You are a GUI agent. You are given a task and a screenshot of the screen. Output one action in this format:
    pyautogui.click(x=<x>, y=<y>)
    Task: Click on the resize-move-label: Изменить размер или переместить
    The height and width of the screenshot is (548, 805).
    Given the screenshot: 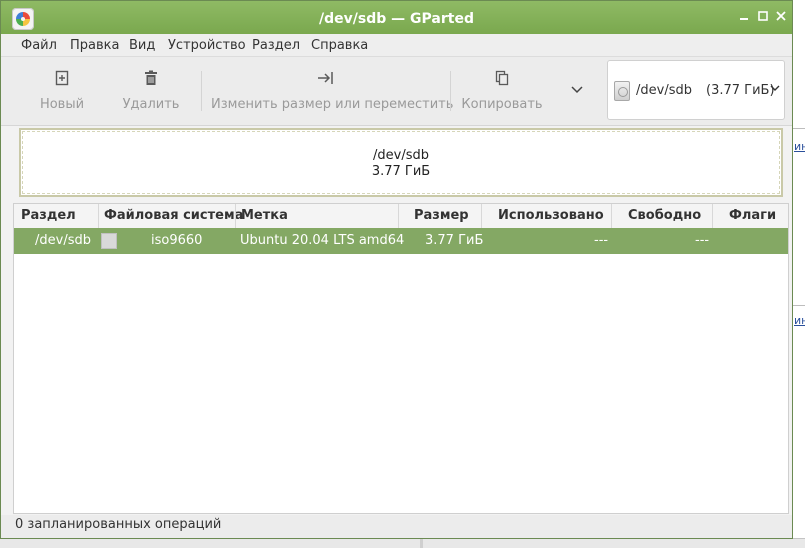 What is the action you would take?
    pyautogui.click(x=332, y=104)
    